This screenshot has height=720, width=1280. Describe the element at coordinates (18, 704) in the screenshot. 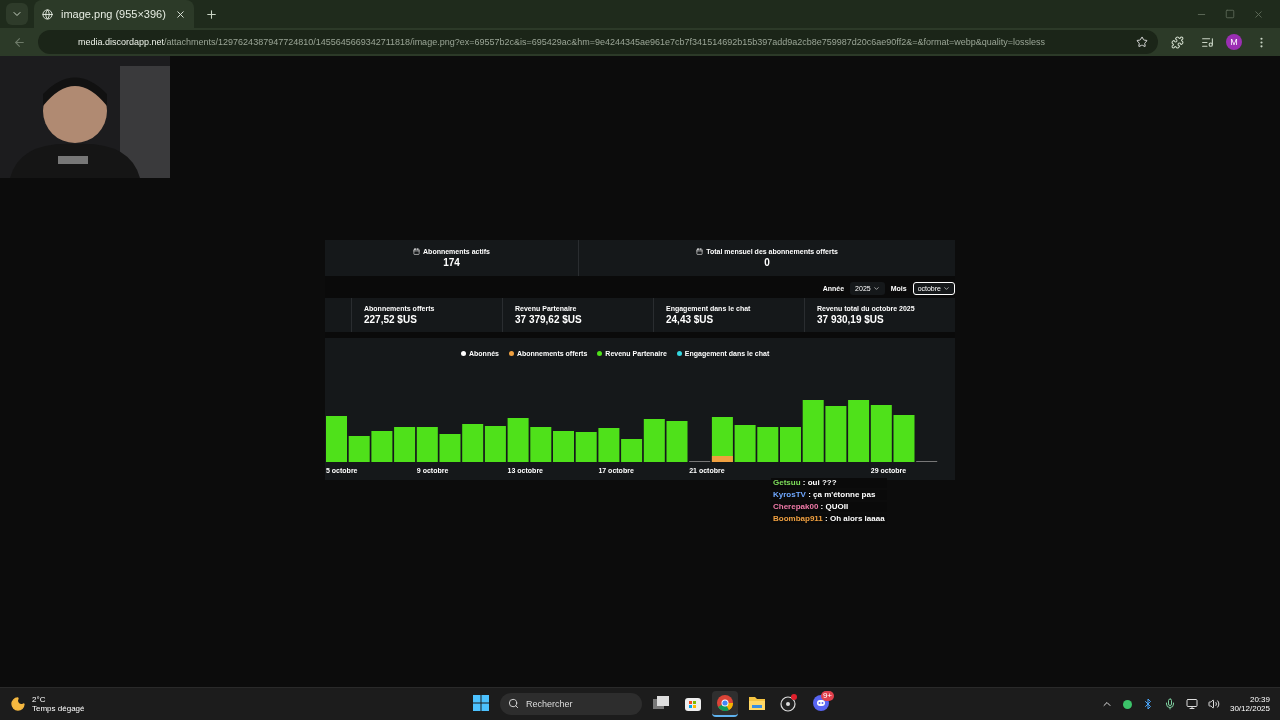

I see `moon-icon` at that location.